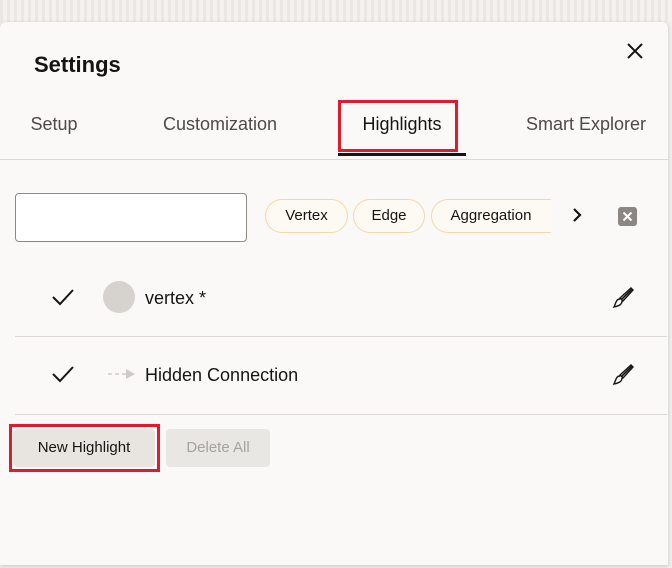 The width and height of the screenshot is (672, 568). What do you see at coordinates (220, 124) in the screenshot?
I see `tab-label: Customization` at bounding box center [220, 124].